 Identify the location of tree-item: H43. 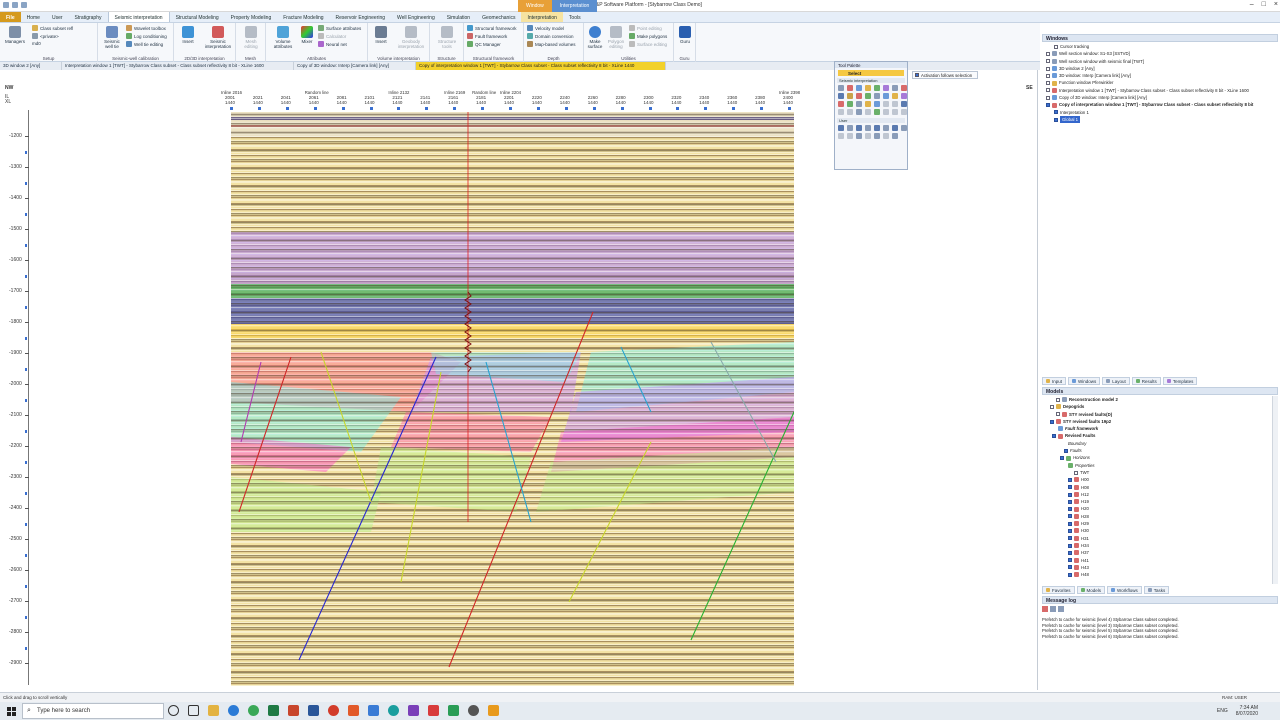
(1082, 567).